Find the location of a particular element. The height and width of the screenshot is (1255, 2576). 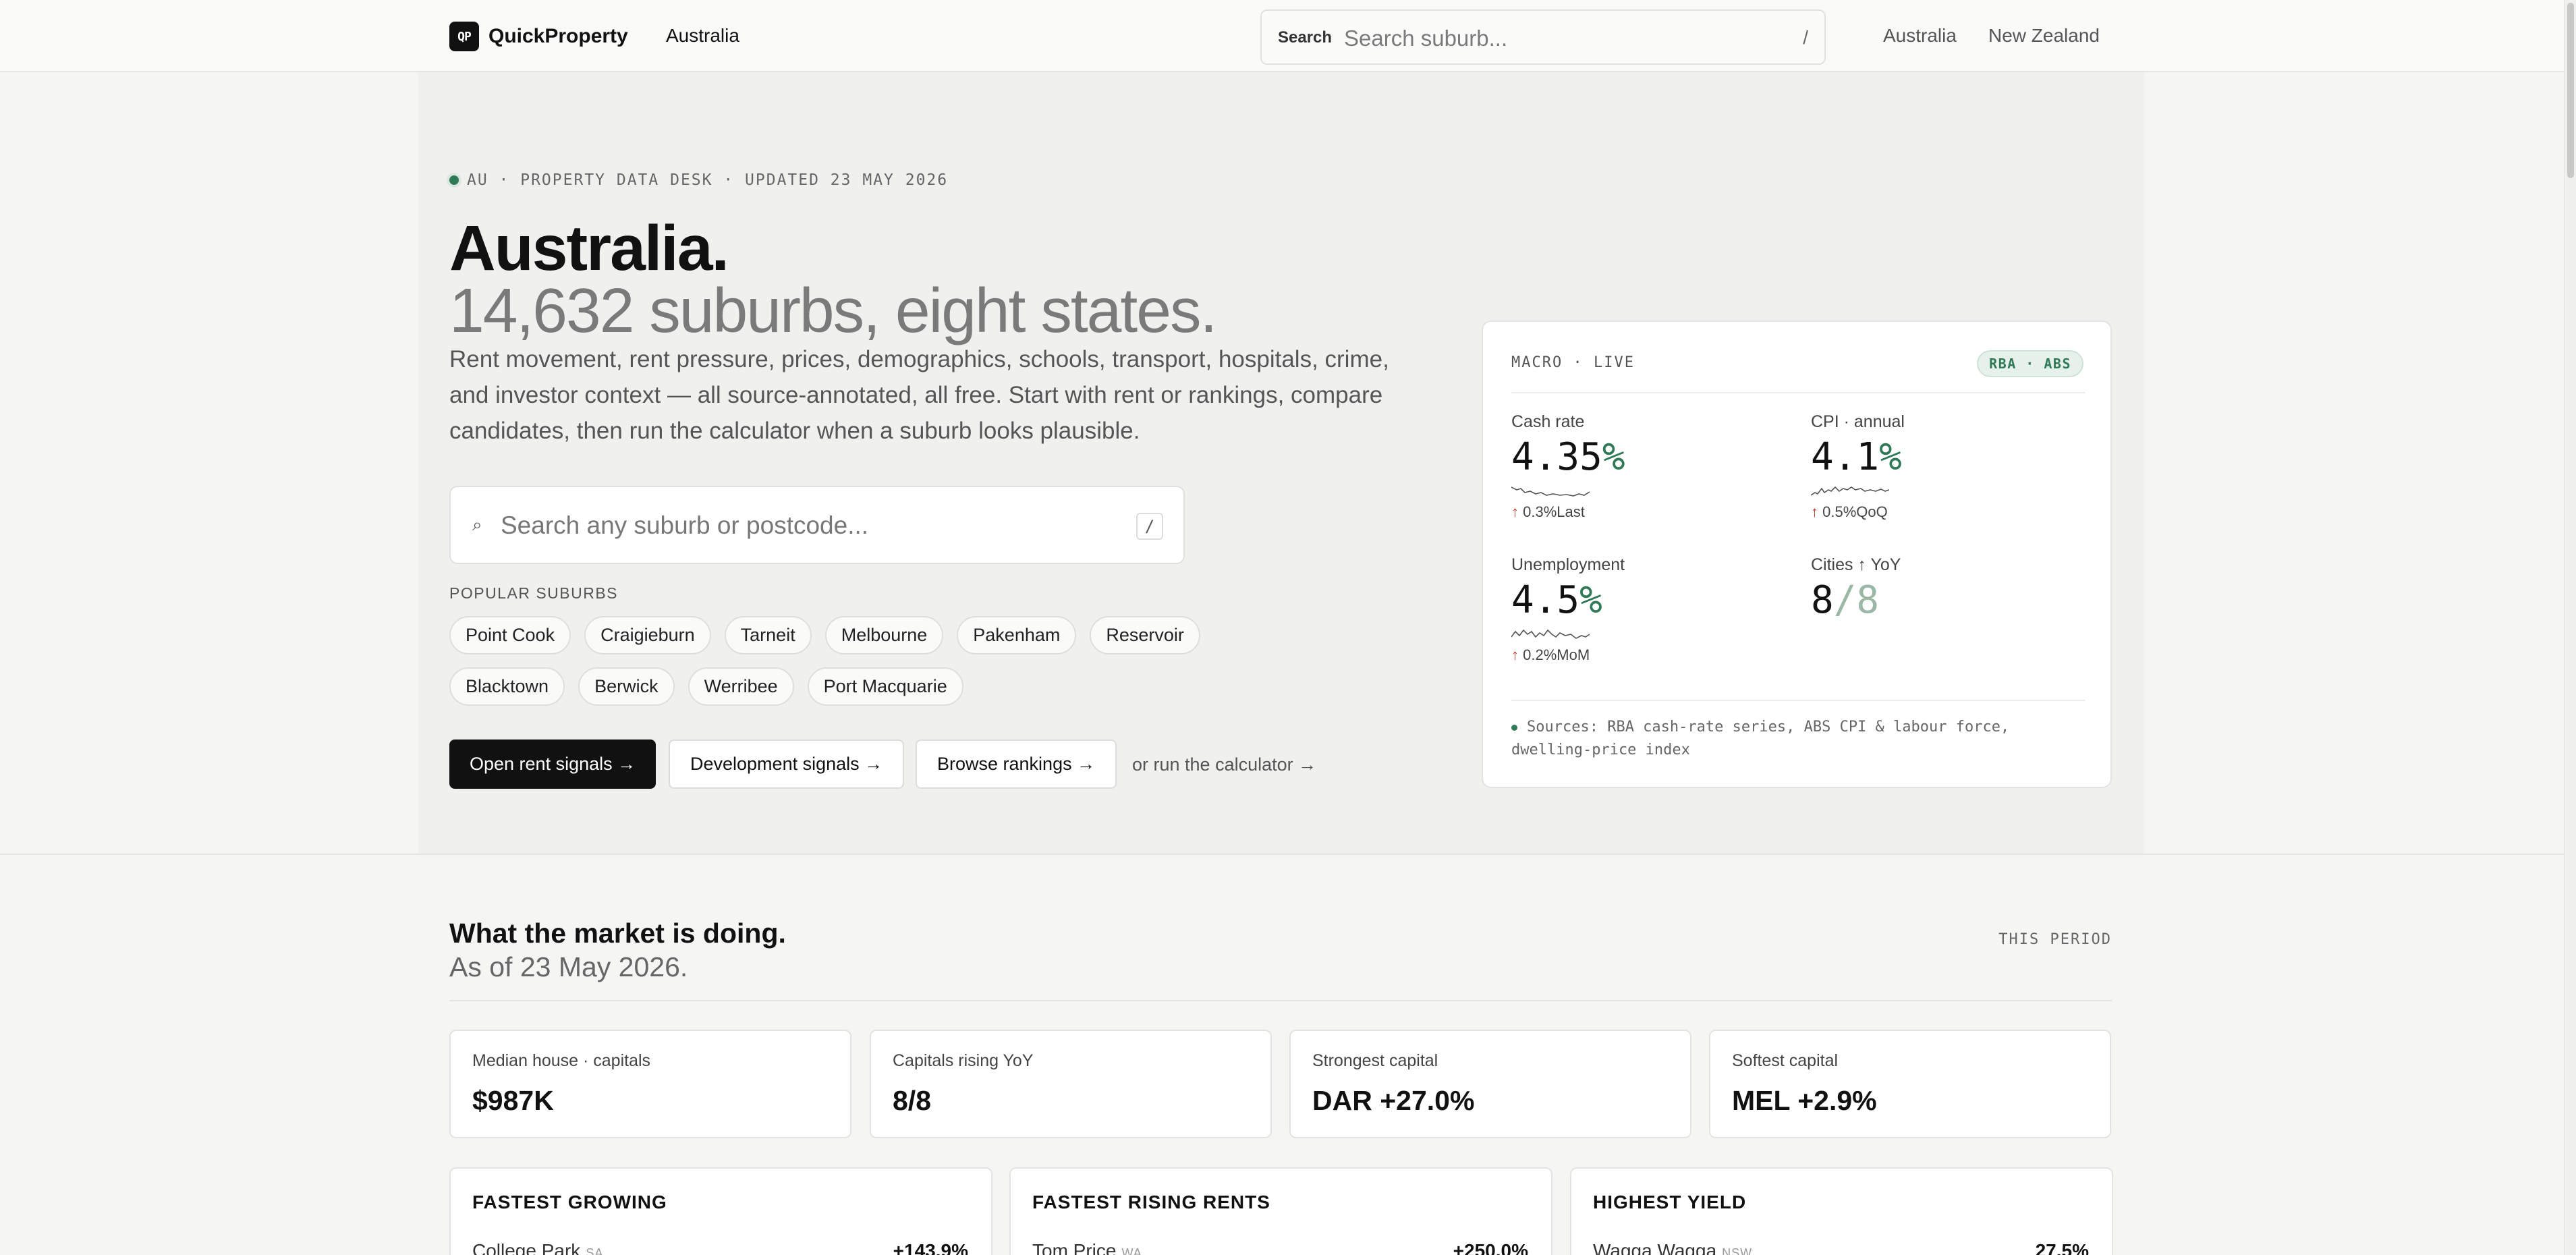

suburb-chip: Pakenham is located at coordinates (1017, 635).